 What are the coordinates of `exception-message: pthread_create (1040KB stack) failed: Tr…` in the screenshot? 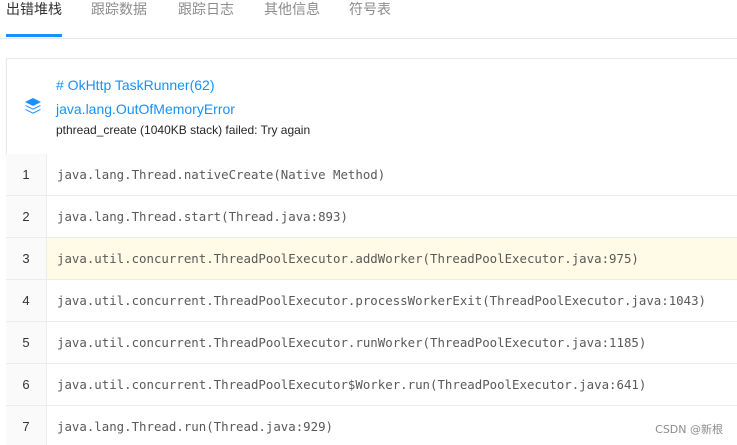 It's located at (183, 130).